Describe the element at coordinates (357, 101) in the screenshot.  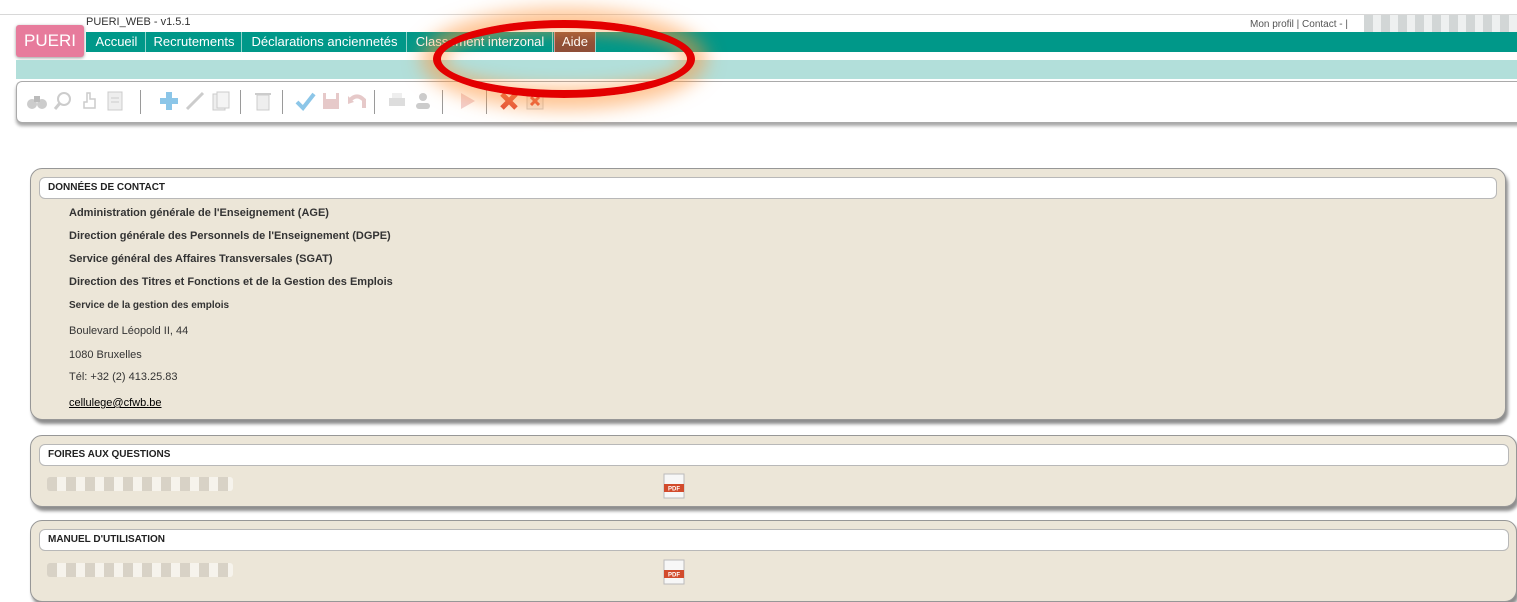
I see `undo-icon` at that location.